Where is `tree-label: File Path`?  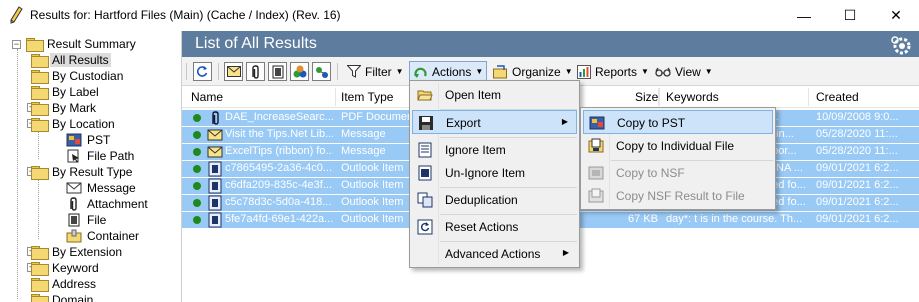 tree-label: File Path is located at coordinates (111, 156).